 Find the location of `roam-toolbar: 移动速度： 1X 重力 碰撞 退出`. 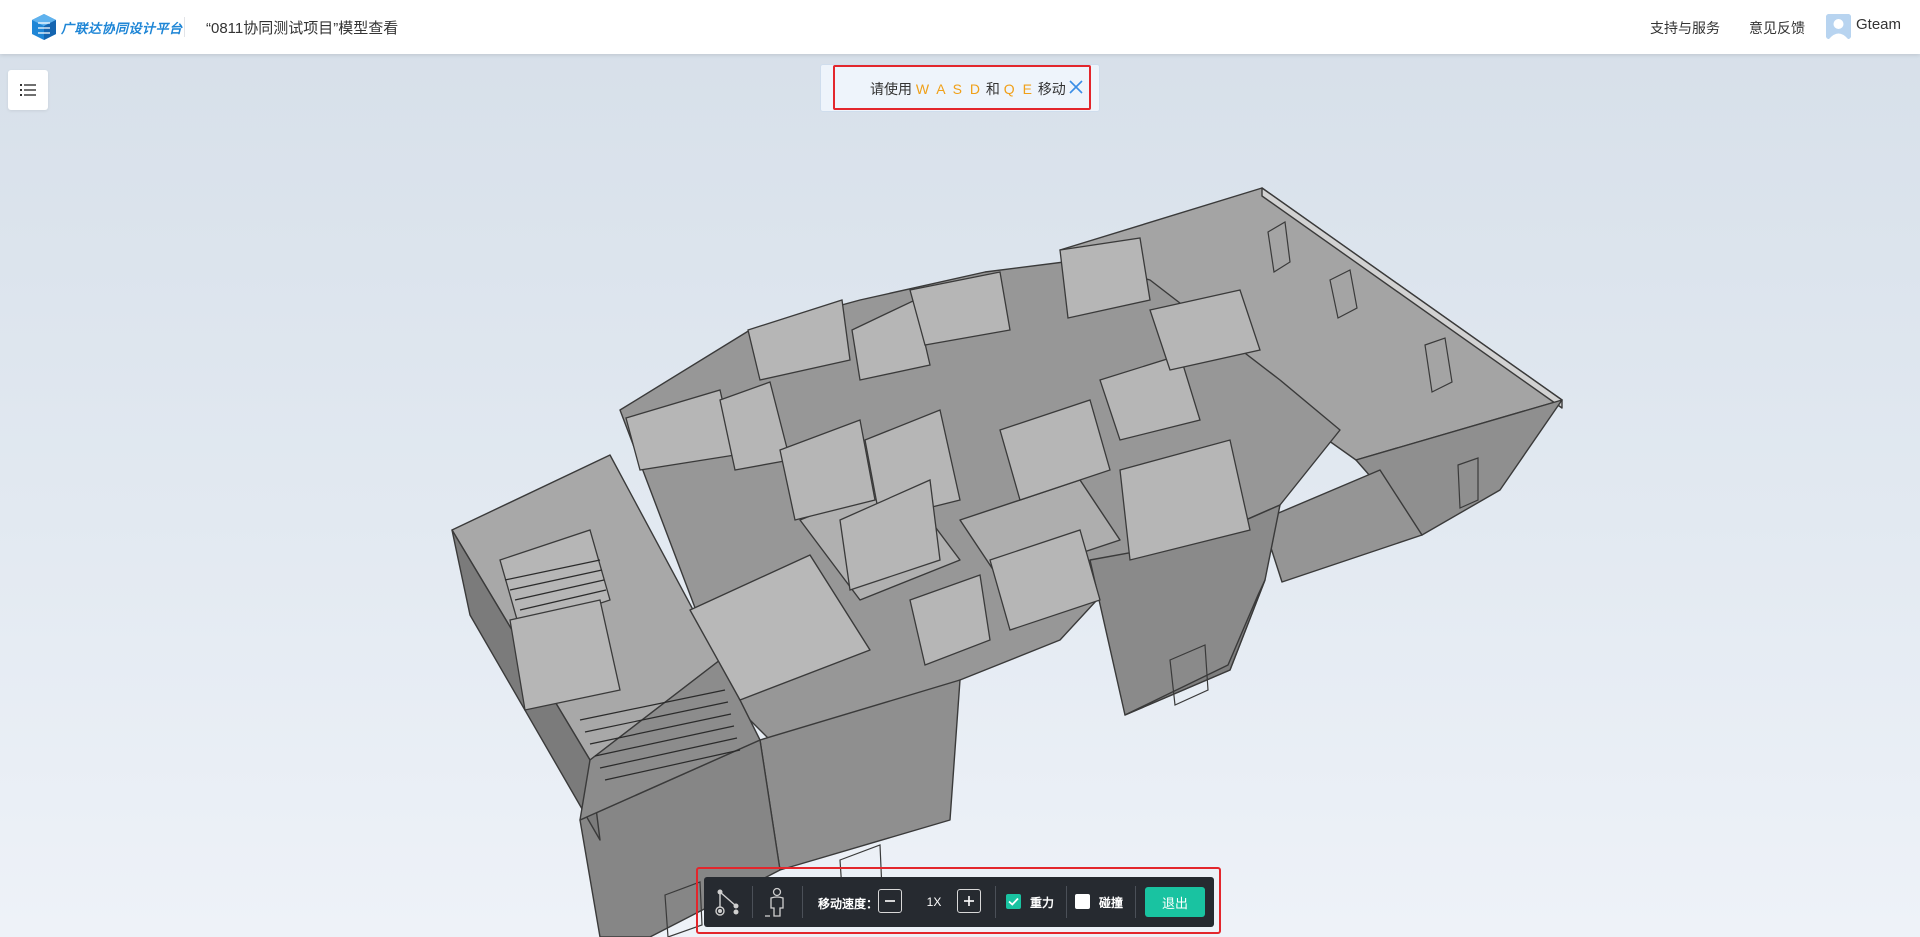

roam-toolbar: 移动速度： 1X 重力 碰撞 退出 is located at coordinates (959, 902).